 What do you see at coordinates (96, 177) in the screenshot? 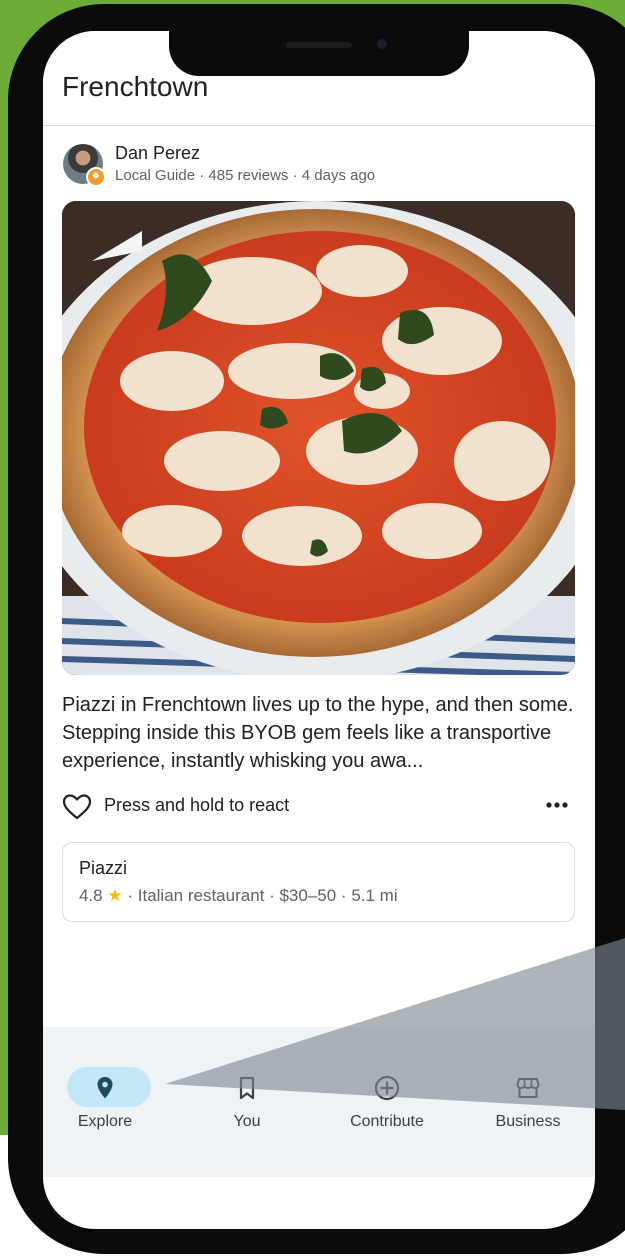
I see `local-guide-badge-icon: ✹` at bounding box center [96, 177].